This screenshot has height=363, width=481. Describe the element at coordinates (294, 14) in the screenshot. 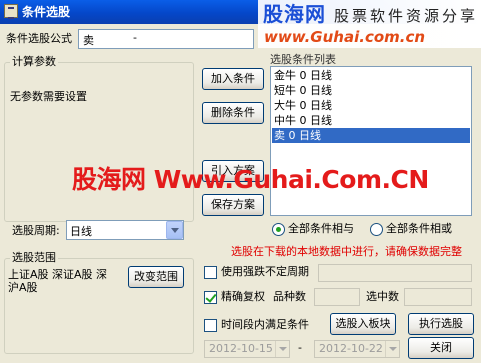

I see `brand-name: 股海网` at that location.